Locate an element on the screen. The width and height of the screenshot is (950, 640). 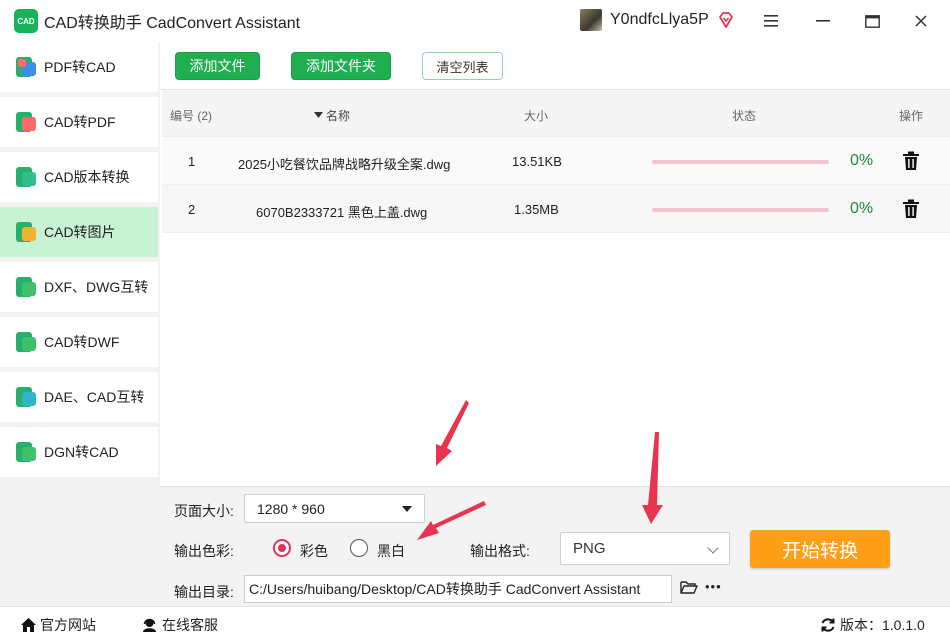
username: Y0ndfcLlya5P is located at coordinates (659, 20).